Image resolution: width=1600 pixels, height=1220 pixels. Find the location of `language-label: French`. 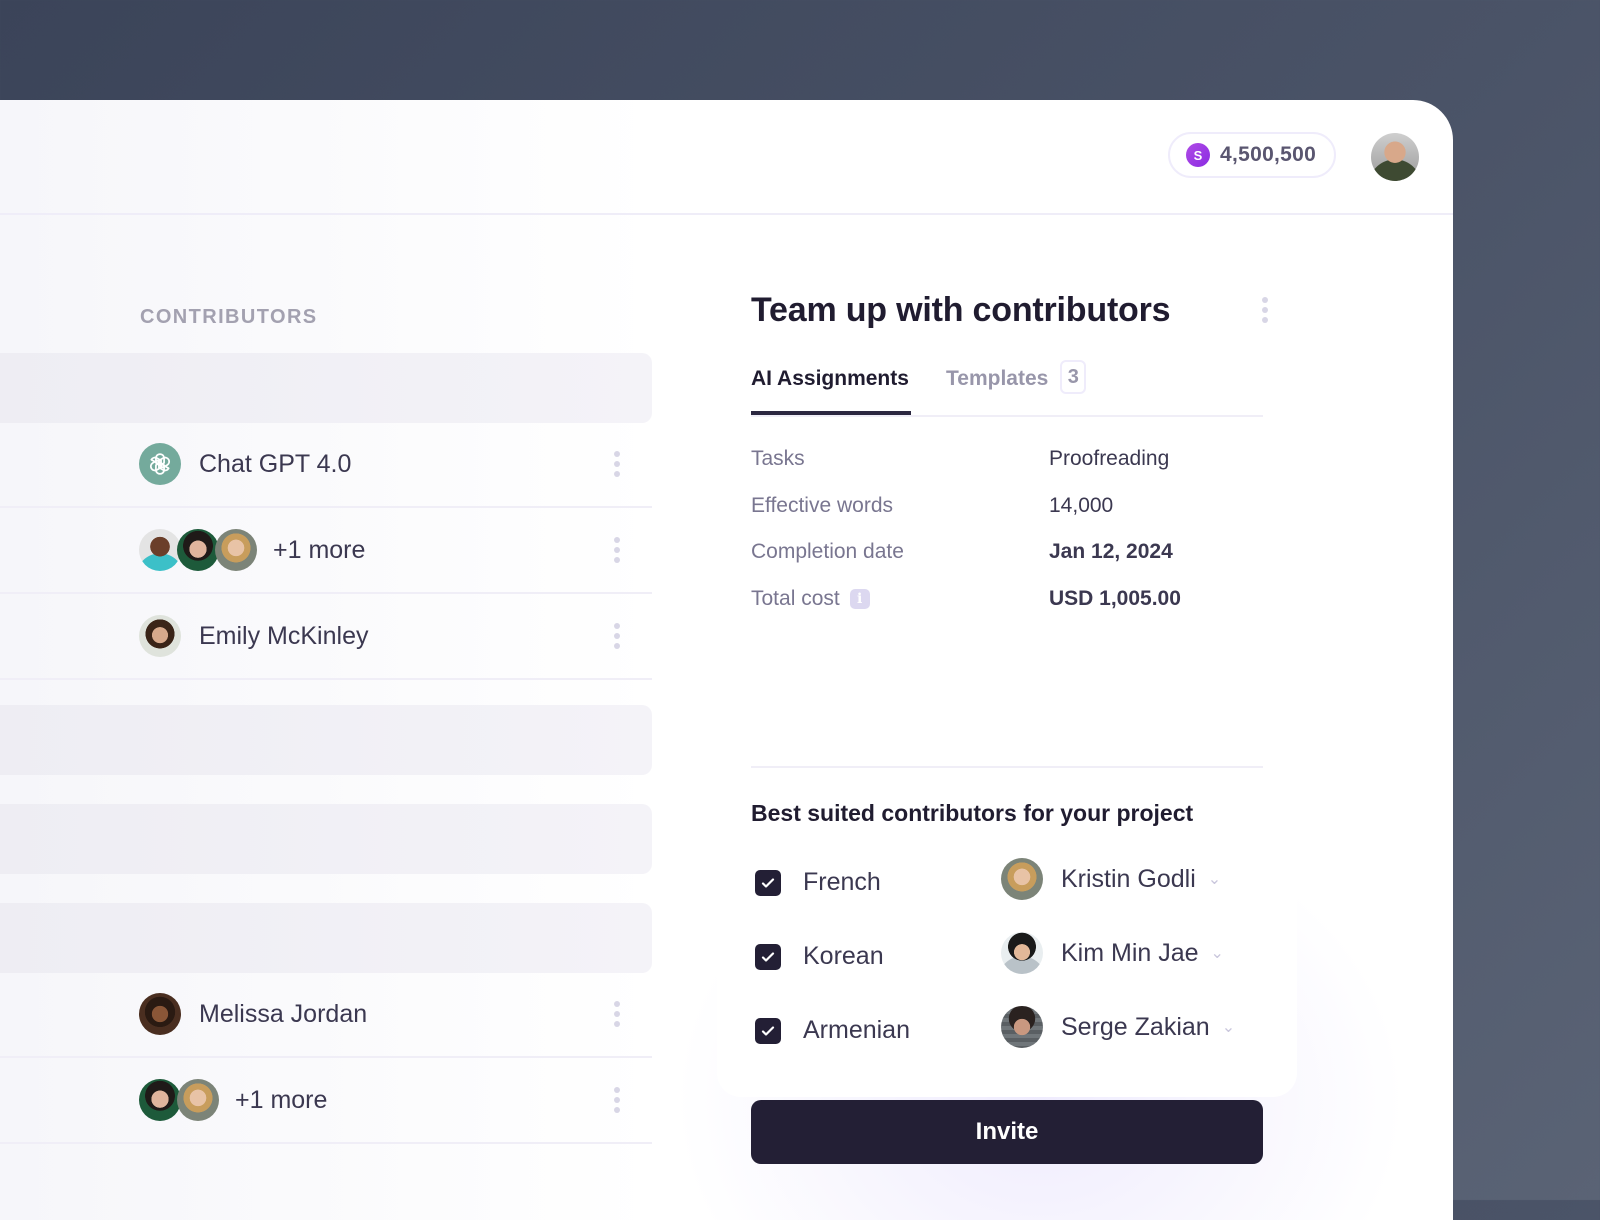

language-label: French is located at coordinates (842, 882).